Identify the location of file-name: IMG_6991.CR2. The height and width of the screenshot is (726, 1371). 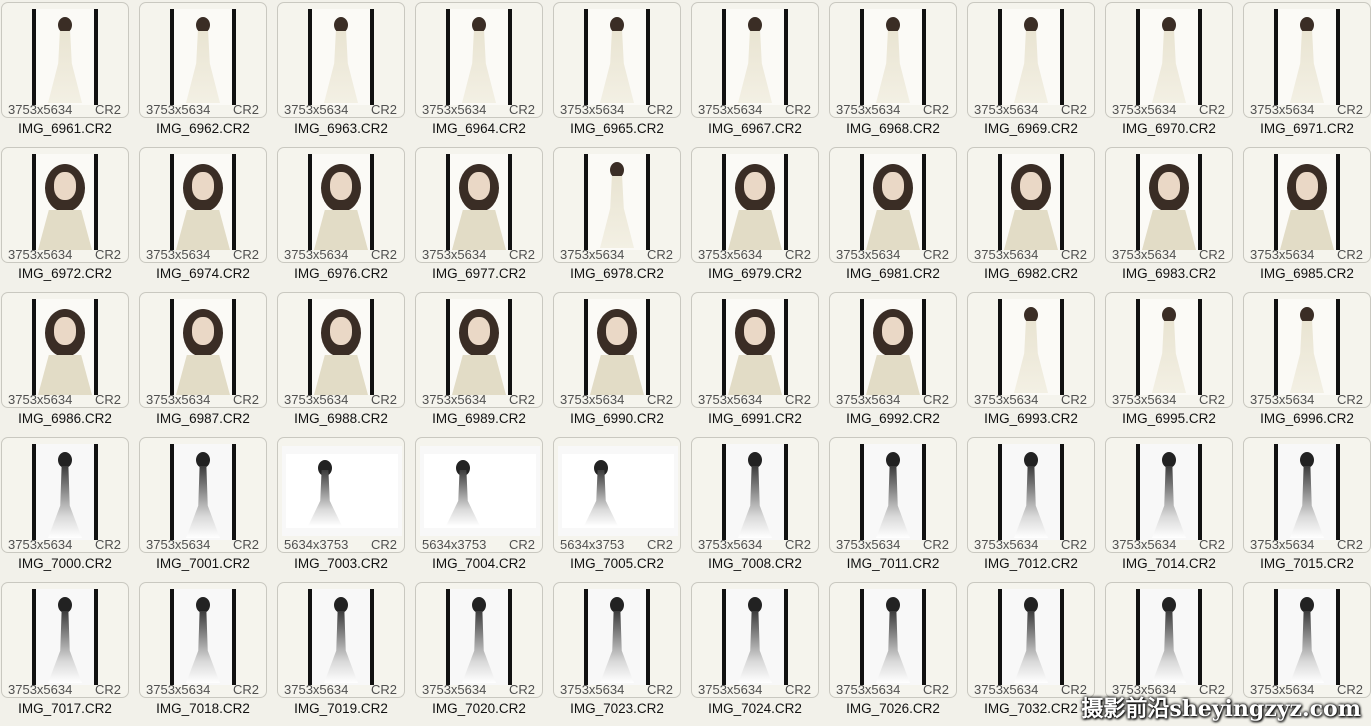
(755, 418).